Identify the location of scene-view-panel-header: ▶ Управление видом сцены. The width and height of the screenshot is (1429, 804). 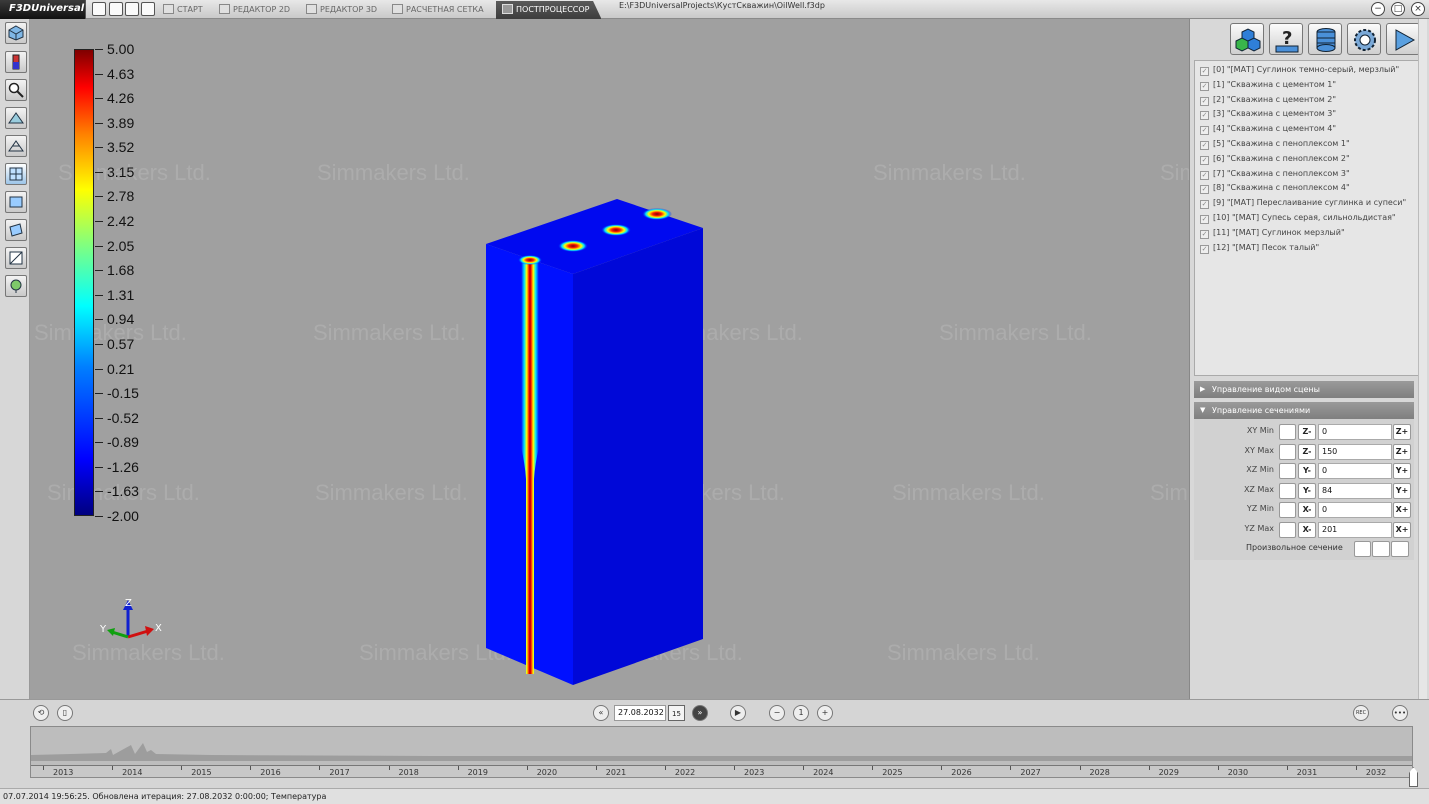
(1304, 389).